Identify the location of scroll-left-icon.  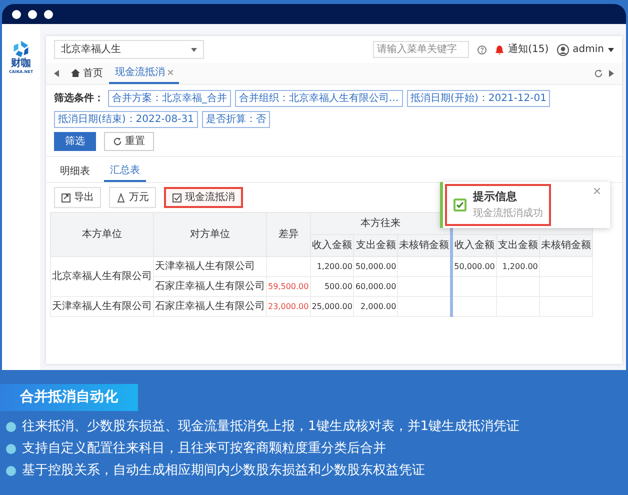
(56, 73).